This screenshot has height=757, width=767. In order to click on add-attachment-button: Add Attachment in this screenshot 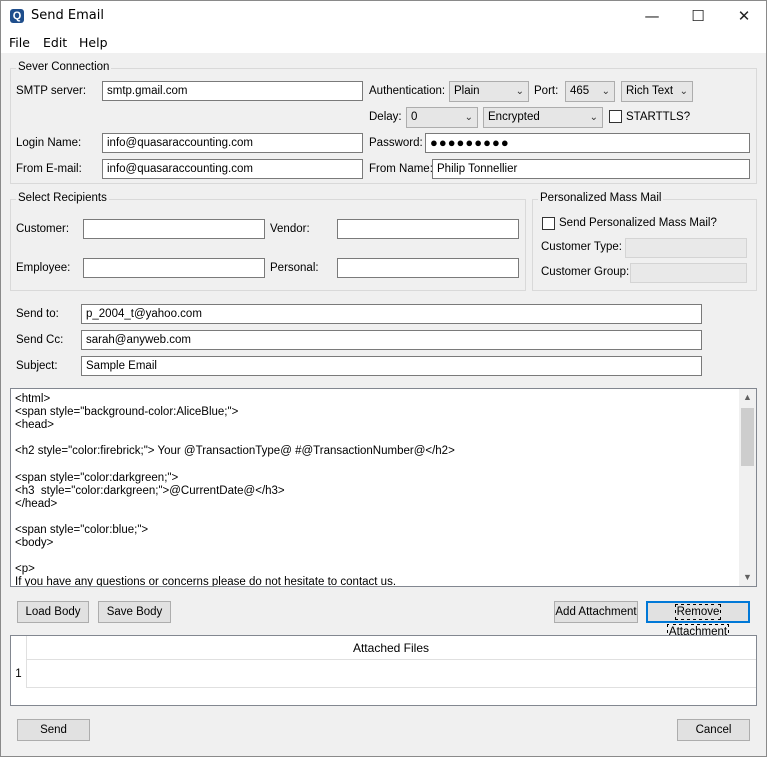, I will do `click(596, 612)`.